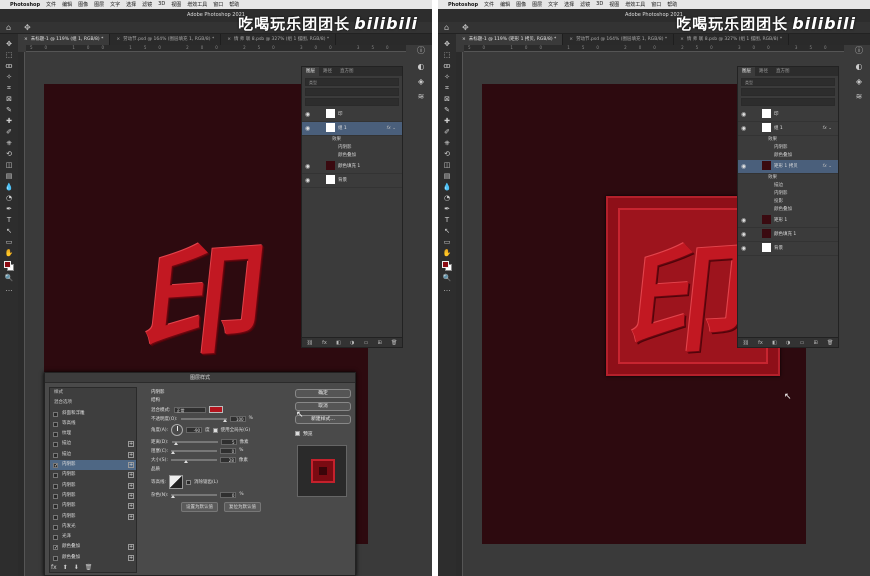  I want to click on panel-tab: 路径, so click(763, 71).